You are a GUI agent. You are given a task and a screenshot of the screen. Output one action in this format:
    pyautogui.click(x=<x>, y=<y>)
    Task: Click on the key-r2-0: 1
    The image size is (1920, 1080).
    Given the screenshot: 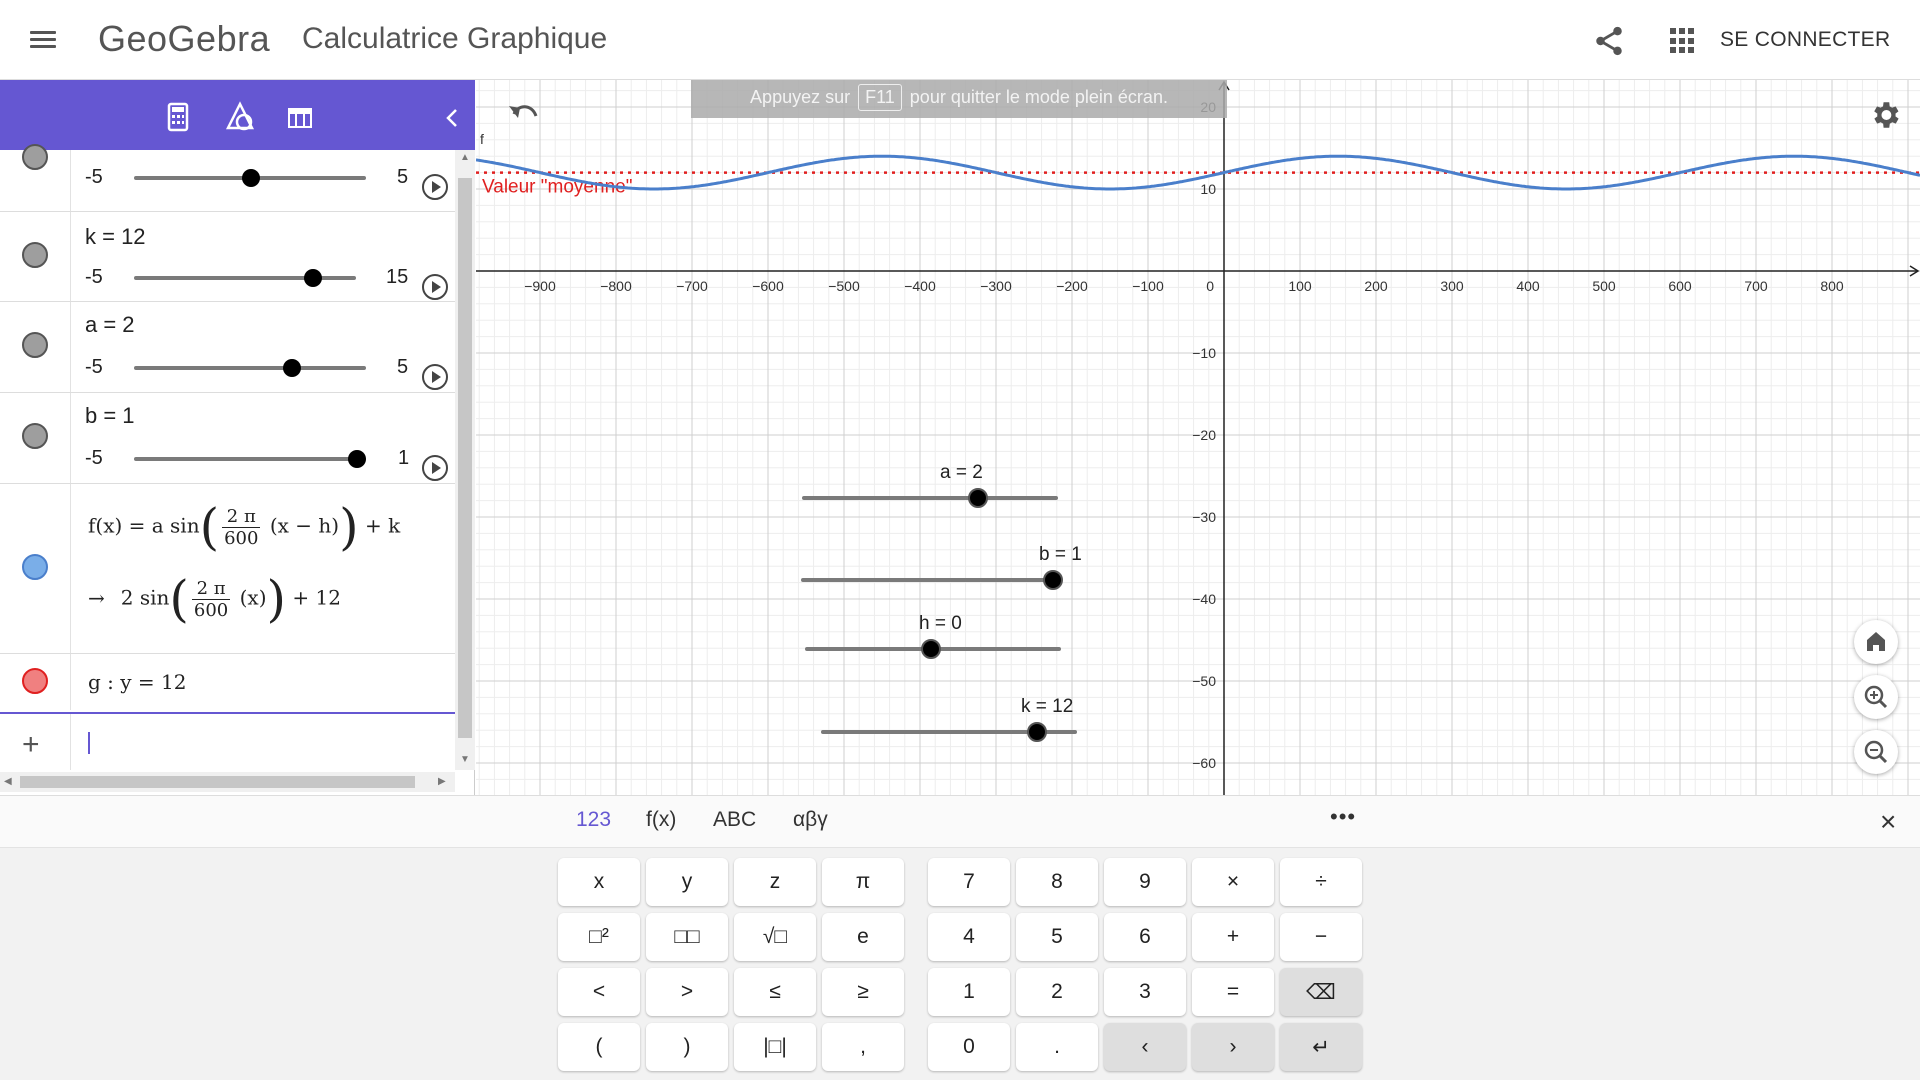 What is the action you would take?
    pyautogui.click(x=969, y=992)
    